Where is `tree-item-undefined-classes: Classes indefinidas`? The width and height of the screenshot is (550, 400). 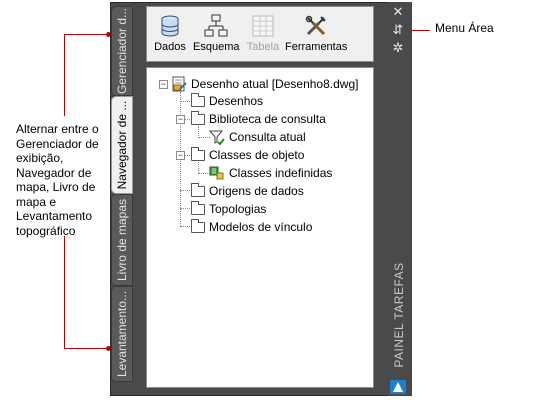
tree-item-undefined-classes: Classes indefinidas is located at coordinates (270, 173).